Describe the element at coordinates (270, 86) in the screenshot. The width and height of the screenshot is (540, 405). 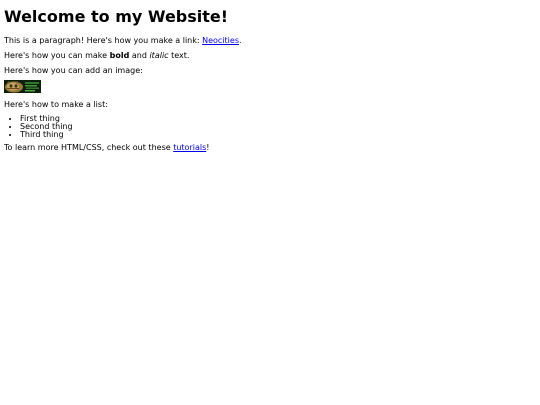
I see `image-container` at that location.